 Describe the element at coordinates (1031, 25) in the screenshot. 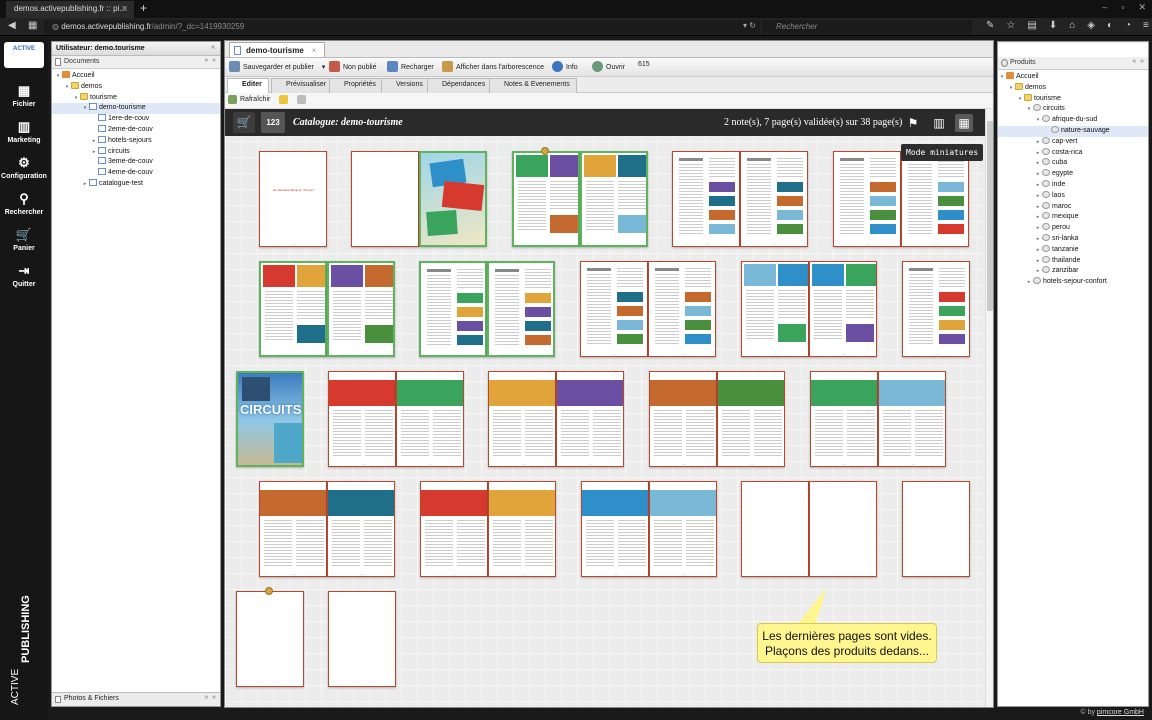

I see `bookmark-icon: ▤` at that location.